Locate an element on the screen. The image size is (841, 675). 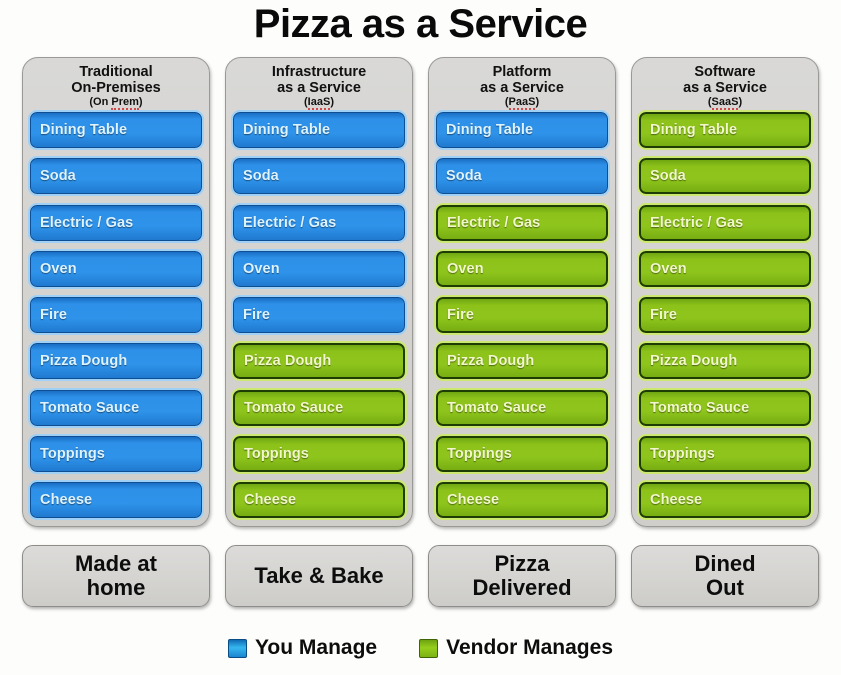
outcome-label: Take & Bake is located at coordinates (319, 576).